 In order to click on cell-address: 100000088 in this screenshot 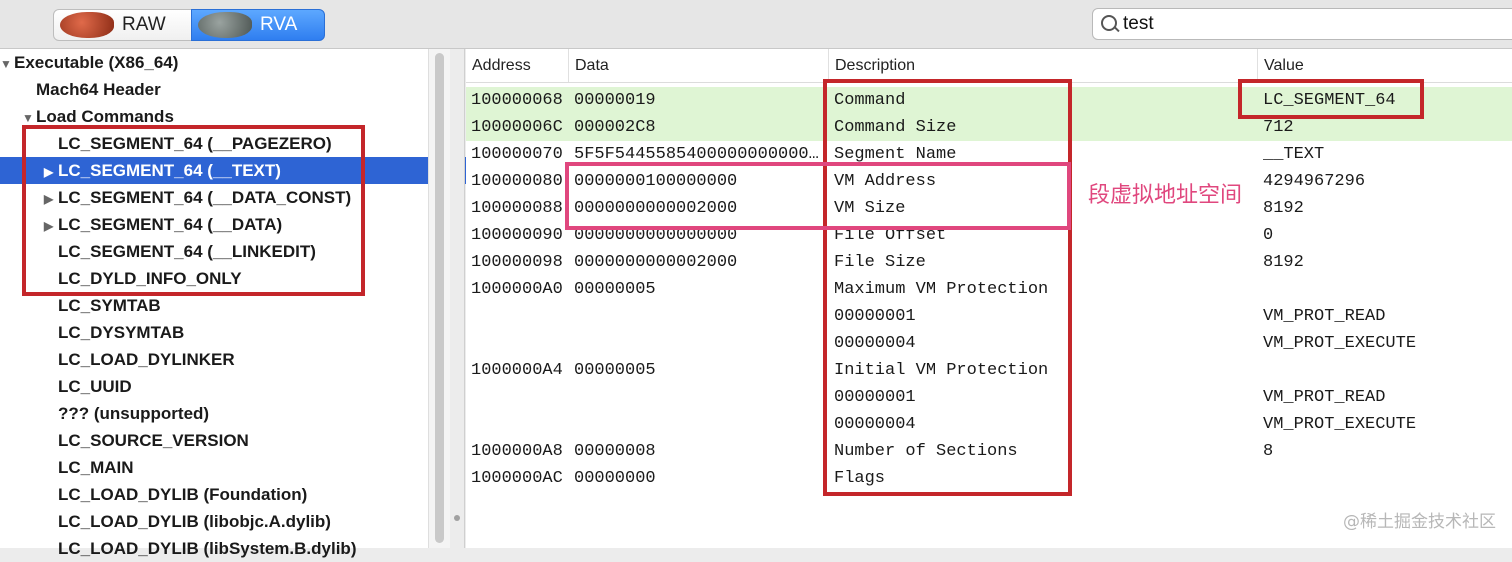, I will do `click(517, 208)`.